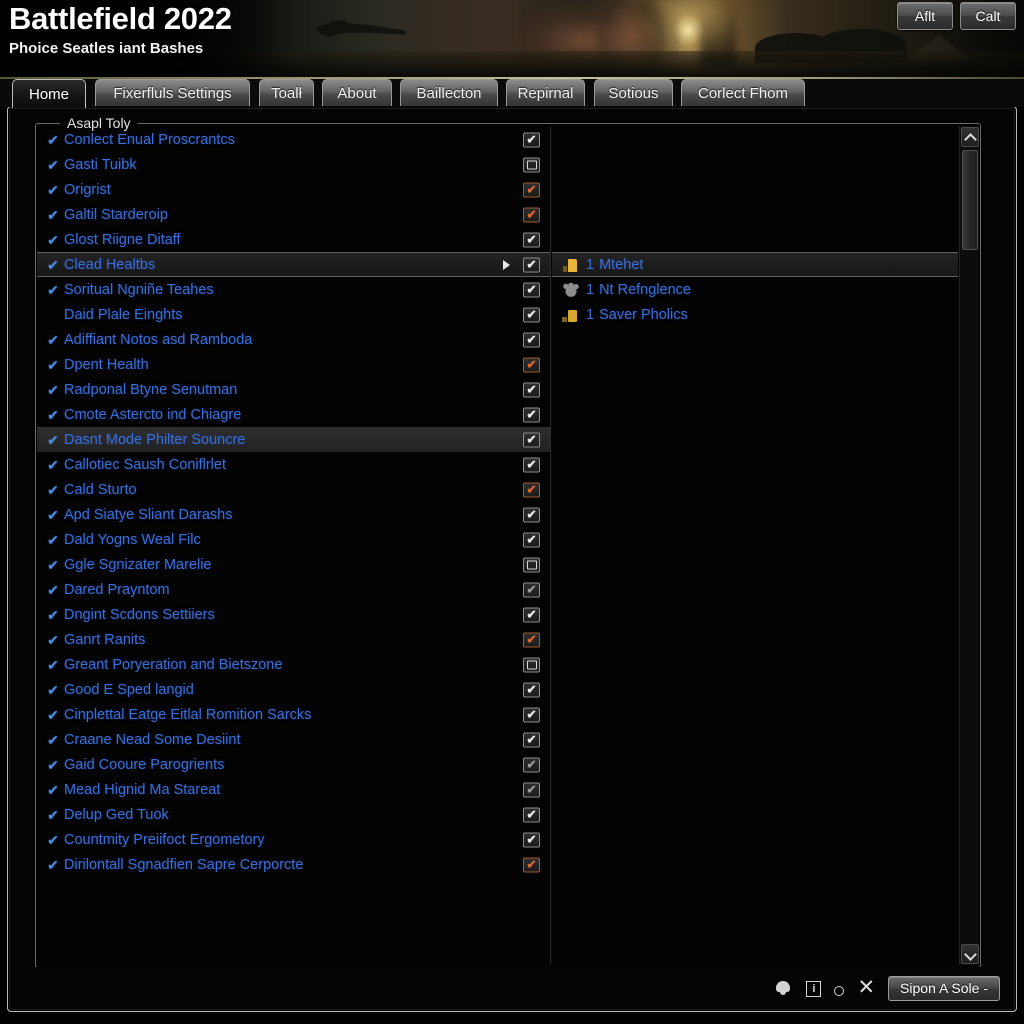 This screenshot has width=1024, height=1024. I want to click on banner-button-aflt: Aflt, so click(925, 16).